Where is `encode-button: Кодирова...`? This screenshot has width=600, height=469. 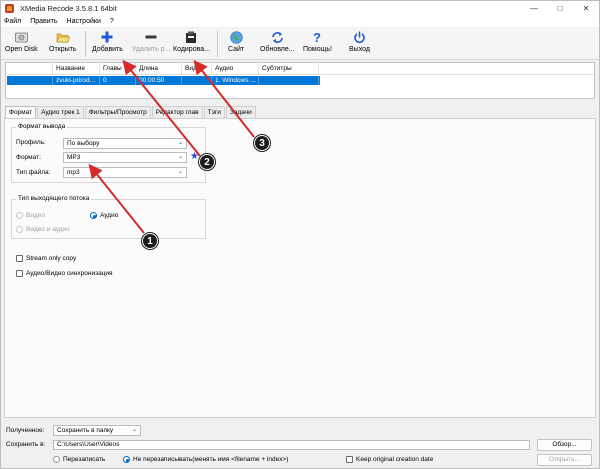
encode-button: Кодирова... is located at coordinates (191, 44).